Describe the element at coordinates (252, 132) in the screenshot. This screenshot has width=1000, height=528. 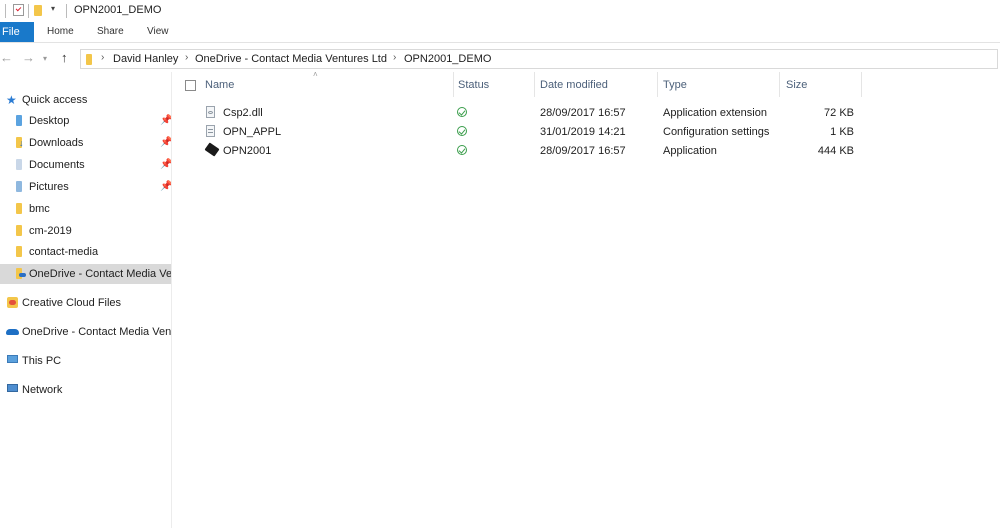
I see `file-name: OPN_APPL` at that location.